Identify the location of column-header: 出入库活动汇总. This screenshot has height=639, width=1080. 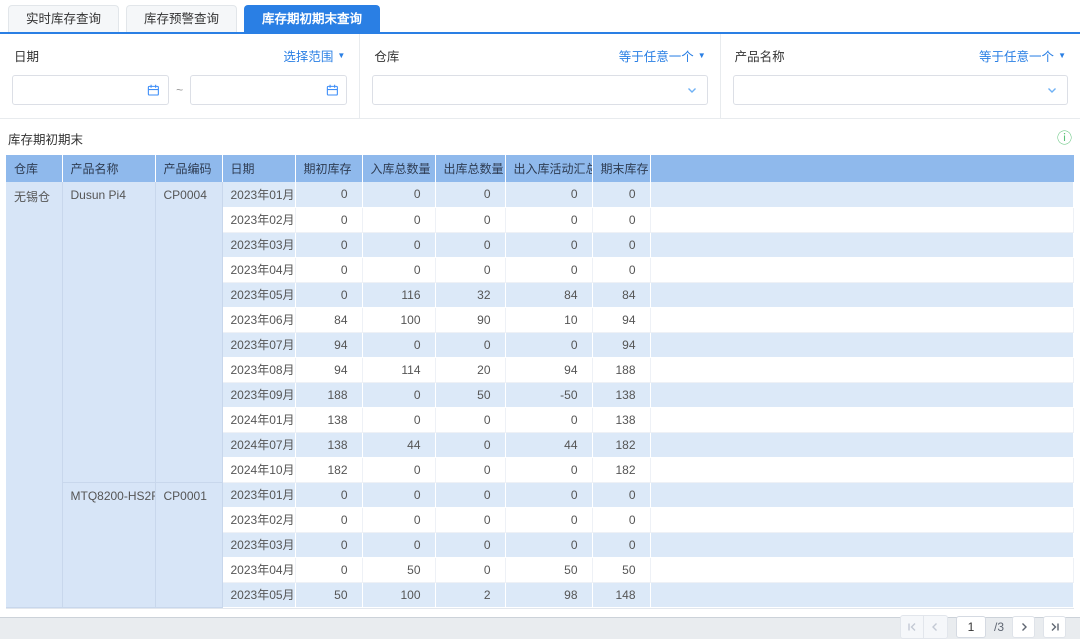
(549, 168).